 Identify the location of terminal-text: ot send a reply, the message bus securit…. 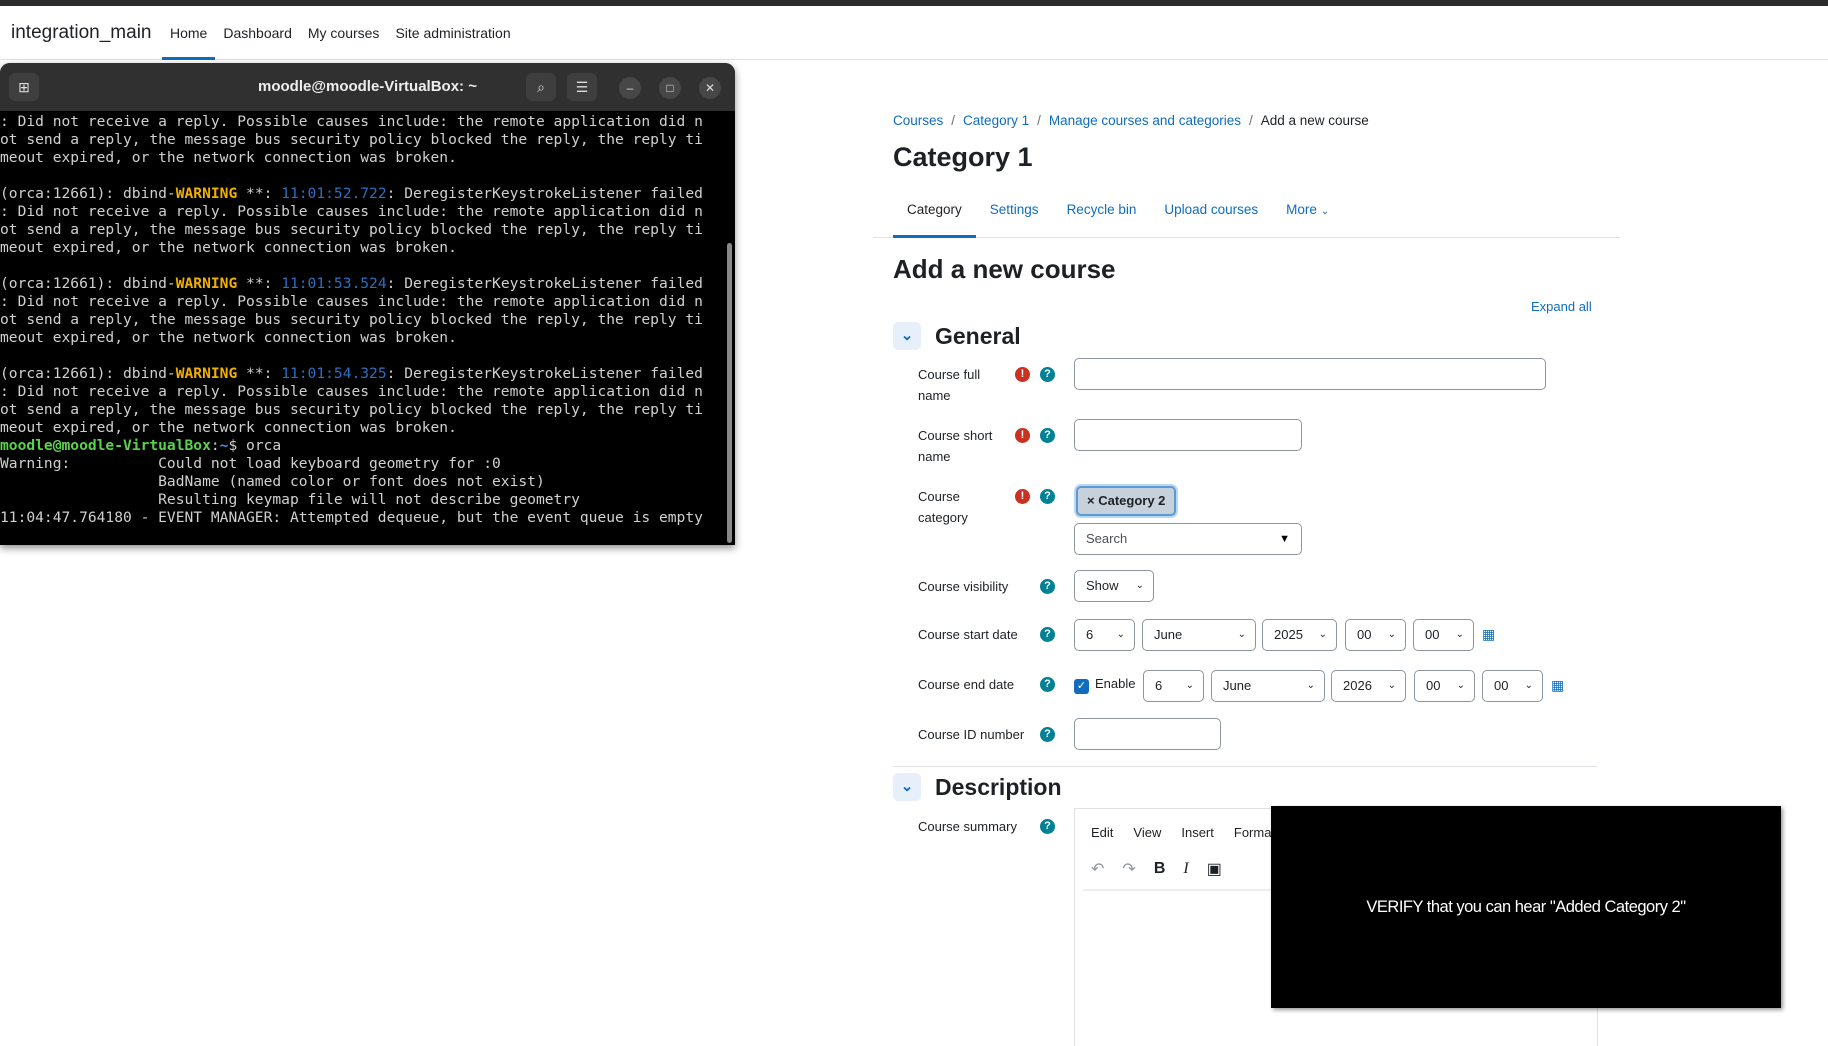
(351, 319).